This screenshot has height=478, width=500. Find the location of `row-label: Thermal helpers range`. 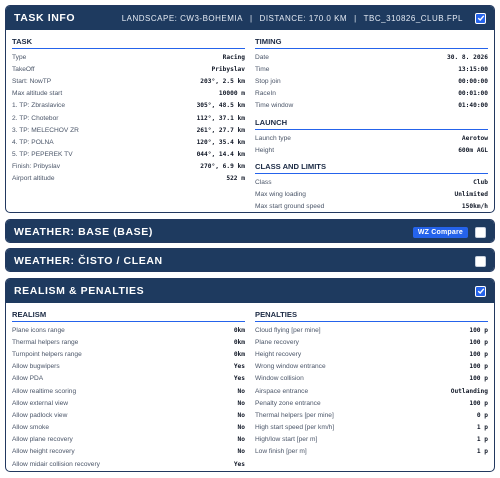

row-label: Thermal helpers range is located at coordinates (45, 342).